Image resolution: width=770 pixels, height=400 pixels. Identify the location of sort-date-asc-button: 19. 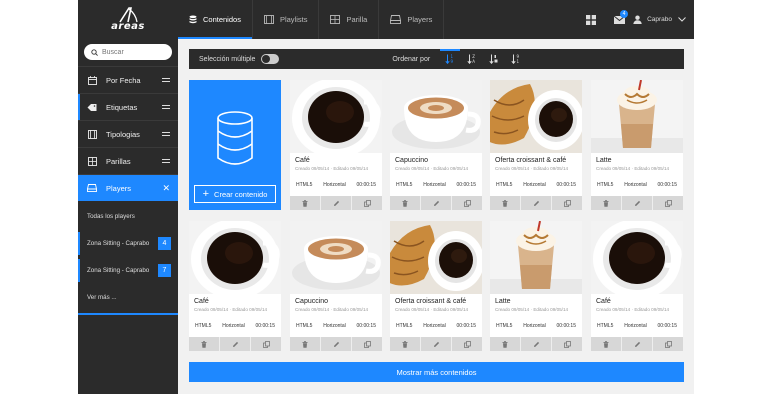
(450, 59).